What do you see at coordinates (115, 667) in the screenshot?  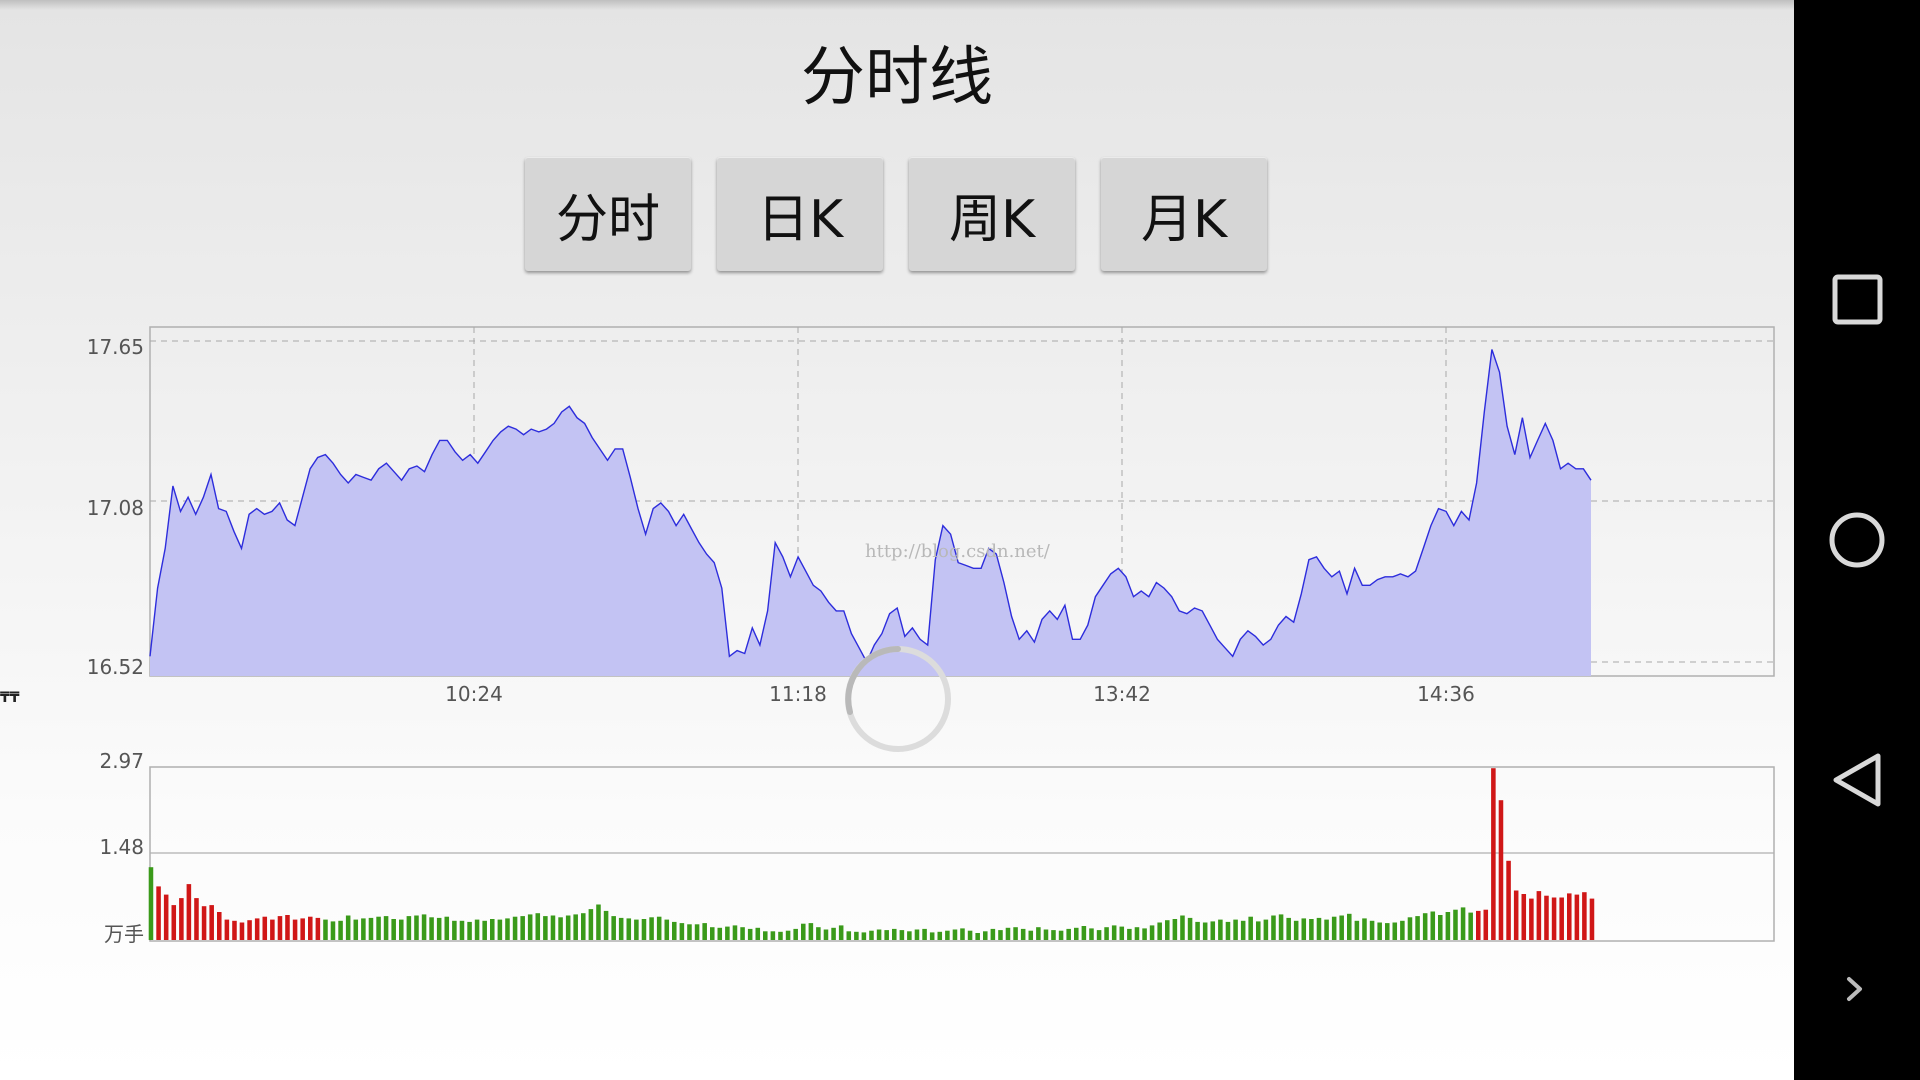 I see `price-y-tick-bottom: 16.52` at bounding box center [115, 667].